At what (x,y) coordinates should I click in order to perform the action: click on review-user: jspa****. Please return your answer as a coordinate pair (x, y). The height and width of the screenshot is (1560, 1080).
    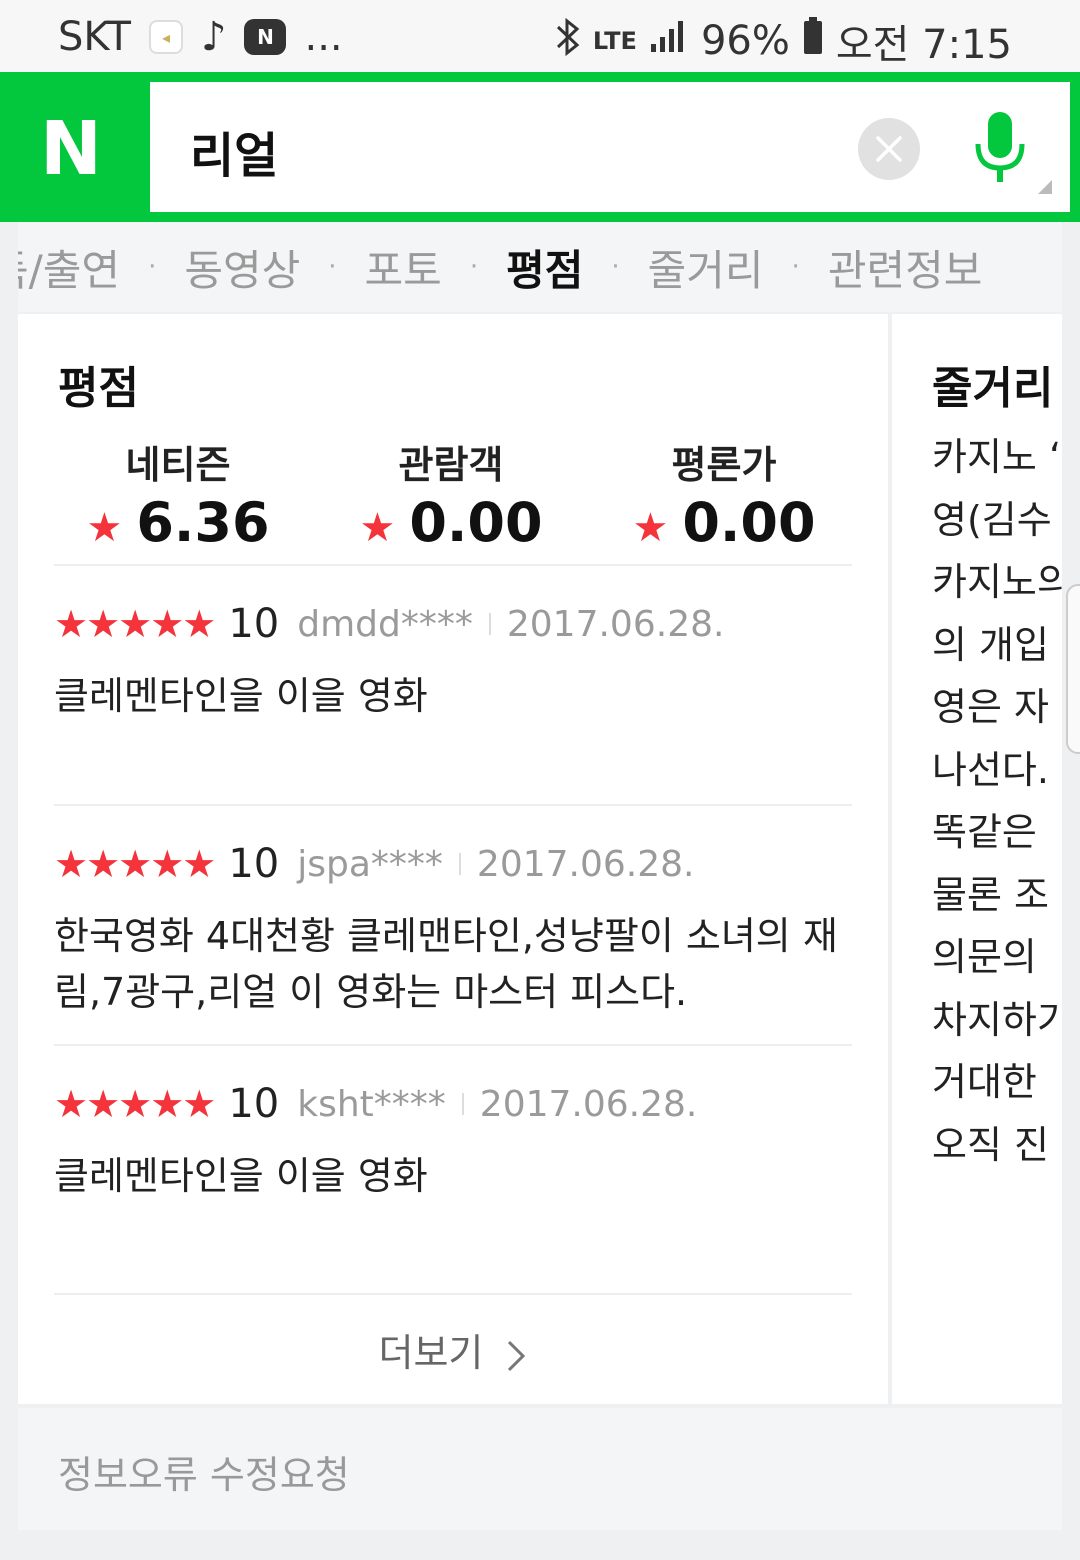
    Looking at the image, I should click on (370, 864).